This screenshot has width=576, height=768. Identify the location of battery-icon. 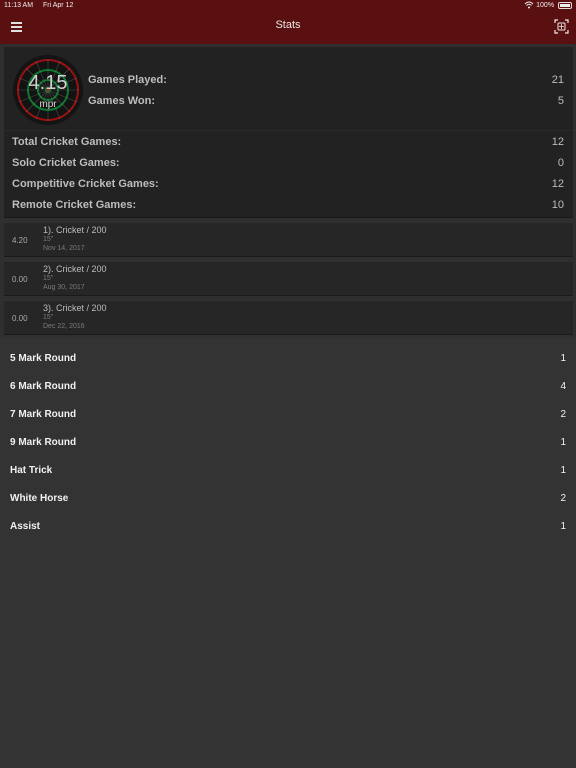
(565, 5).